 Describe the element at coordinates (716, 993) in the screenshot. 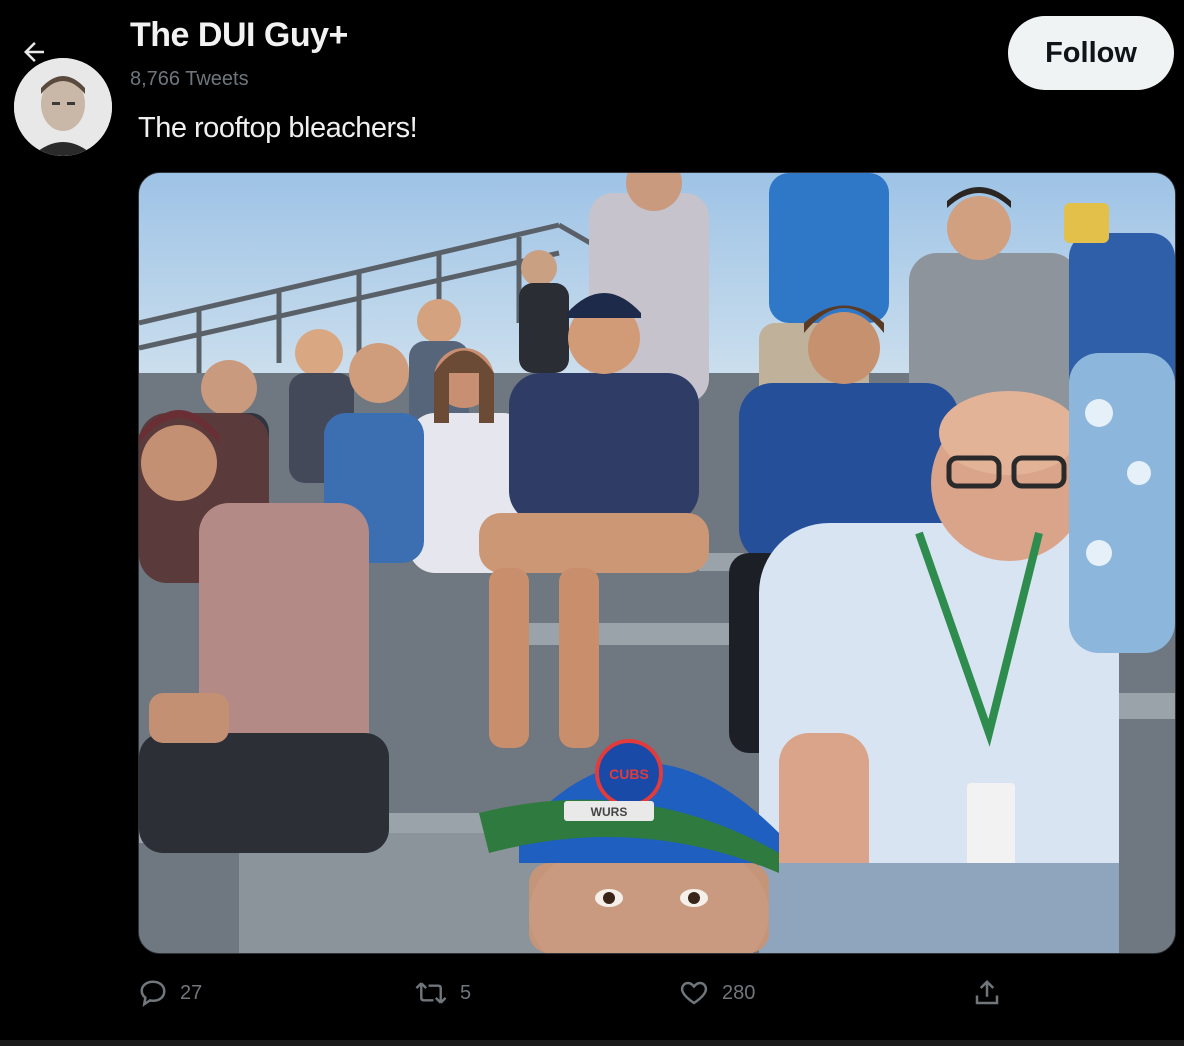

I see `like-button: 280` at that location.